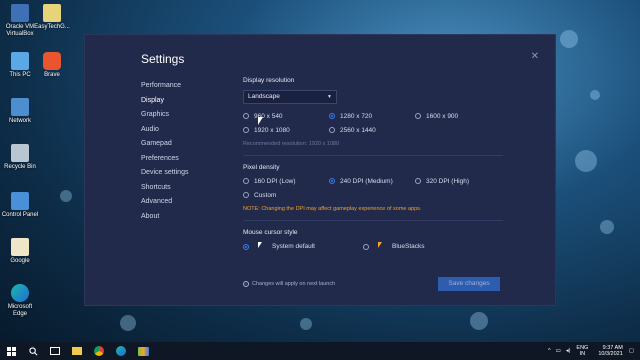  Describe the element at coordinates (270, 232) in the screenshot. I see `mouse-cursor-label: Mouse cursor style` at that location.